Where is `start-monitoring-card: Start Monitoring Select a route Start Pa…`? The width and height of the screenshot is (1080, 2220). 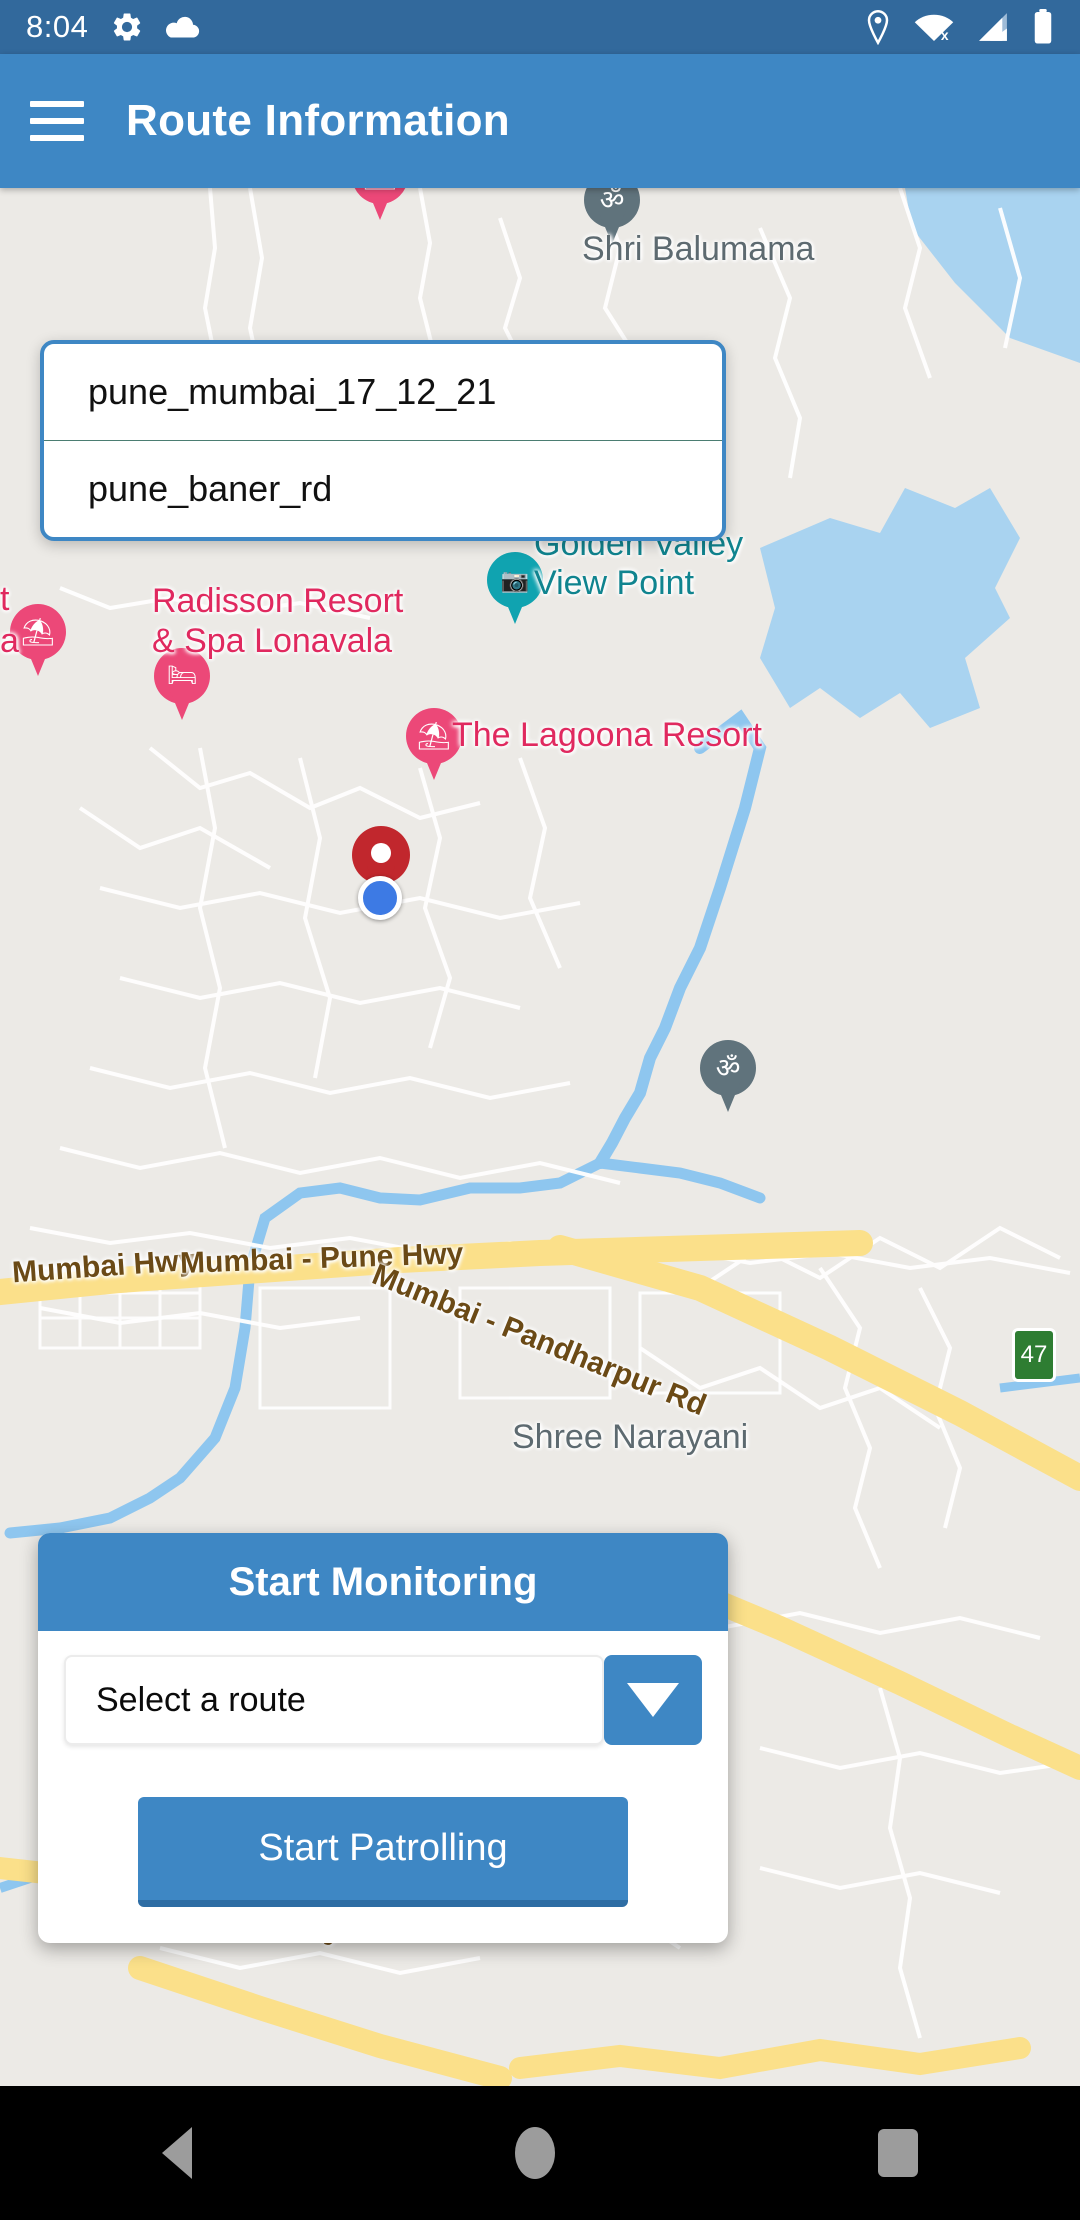 start-monitoring-card: Start Monitoring Select a route Start Pa… is located at coordinates (383, 1738).